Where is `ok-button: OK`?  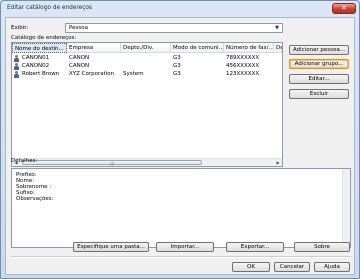
ok-button: OK is located at coordinates (251, 267).